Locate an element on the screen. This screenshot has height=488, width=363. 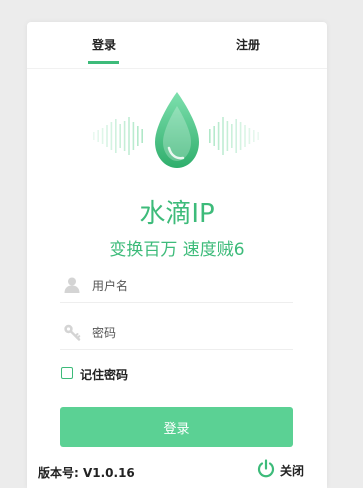
close-label: 关闭 is located at coordinates (292, 471).